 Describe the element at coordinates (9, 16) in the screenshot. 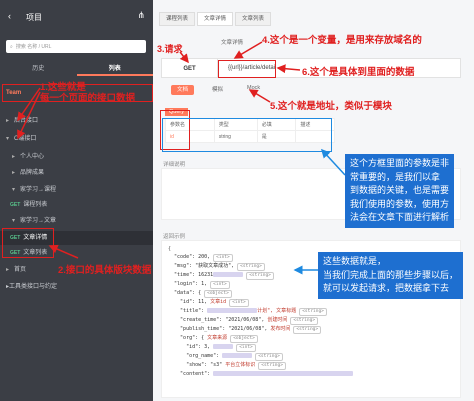

I see `back-arrow-icon: ‹` at that location.